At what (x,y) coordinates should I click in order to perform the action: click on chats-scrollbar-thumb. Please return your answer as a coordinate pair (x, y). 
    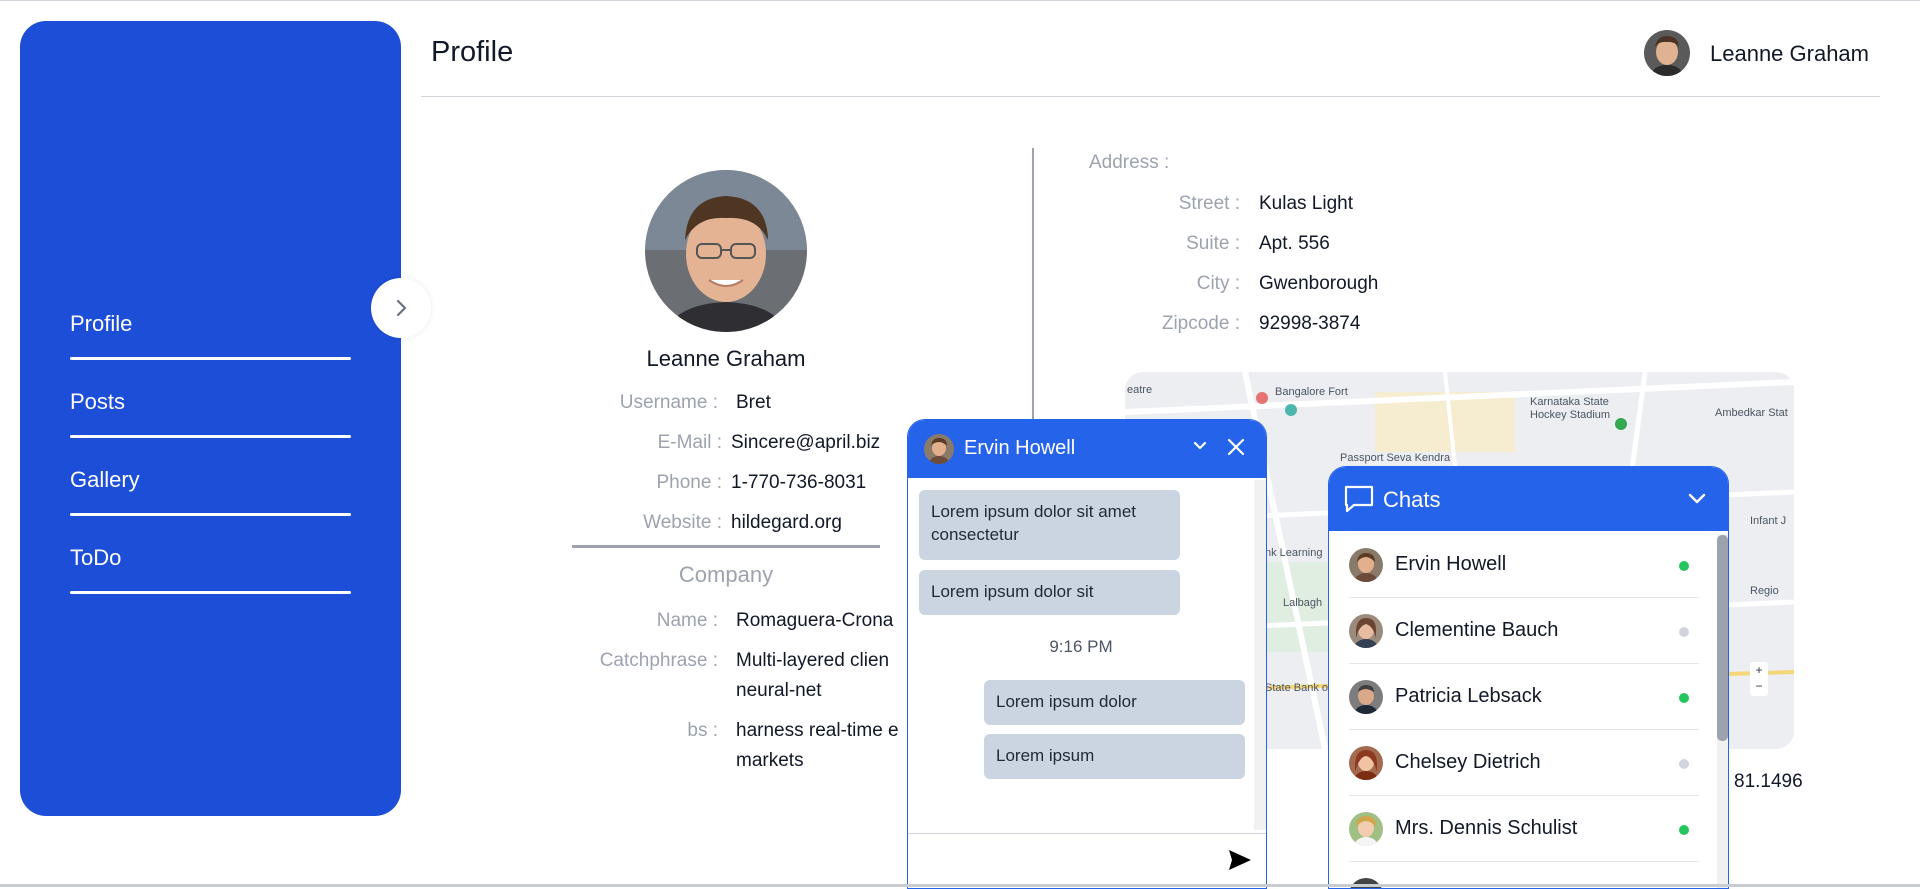
    Looking at the image, I should click on (1722, 638).